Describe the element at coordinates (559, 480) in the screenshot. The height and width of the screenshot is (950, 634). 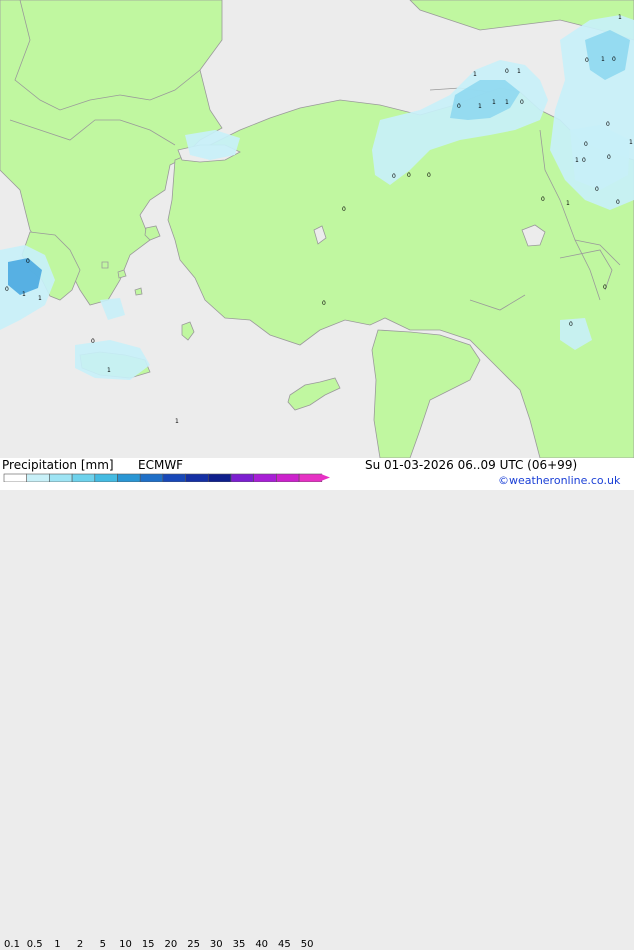
I see `credit-link: ©weatheronline.co.uk` at that location.